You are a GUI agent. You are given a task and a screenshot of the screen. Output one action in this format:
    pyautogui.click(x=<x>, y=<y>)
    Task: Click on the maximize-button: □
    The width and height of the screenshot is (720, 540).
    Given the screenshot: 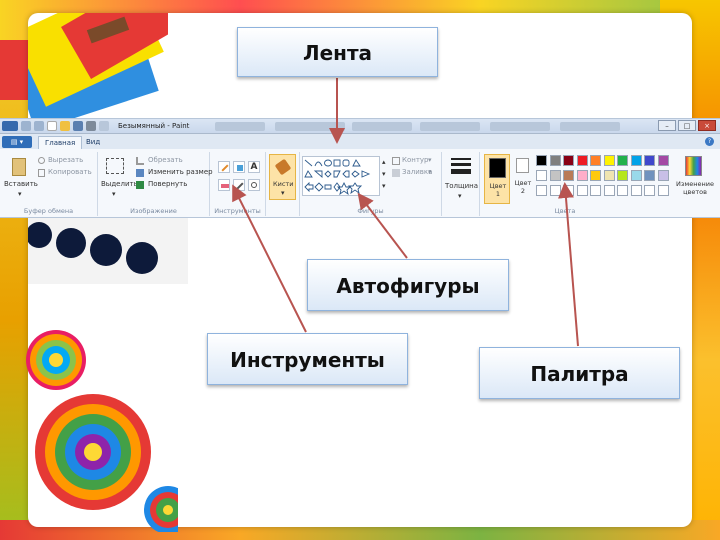 What is the action you would take?
    pyautogui.click(x=687, y=125)
    